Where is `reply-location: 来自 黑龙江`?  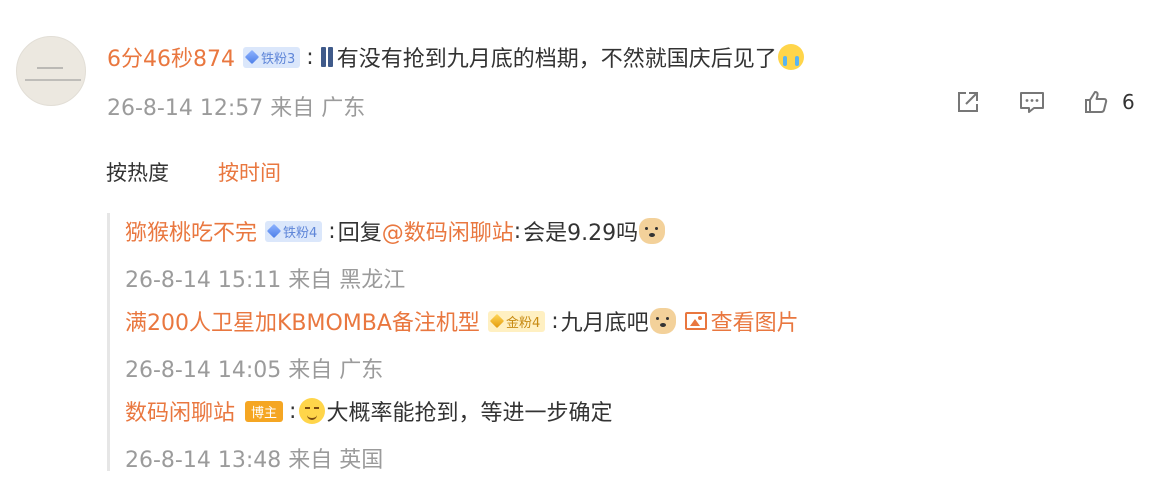 reply-location: 来自 黑龙江 is located at coordinates (347, 280).